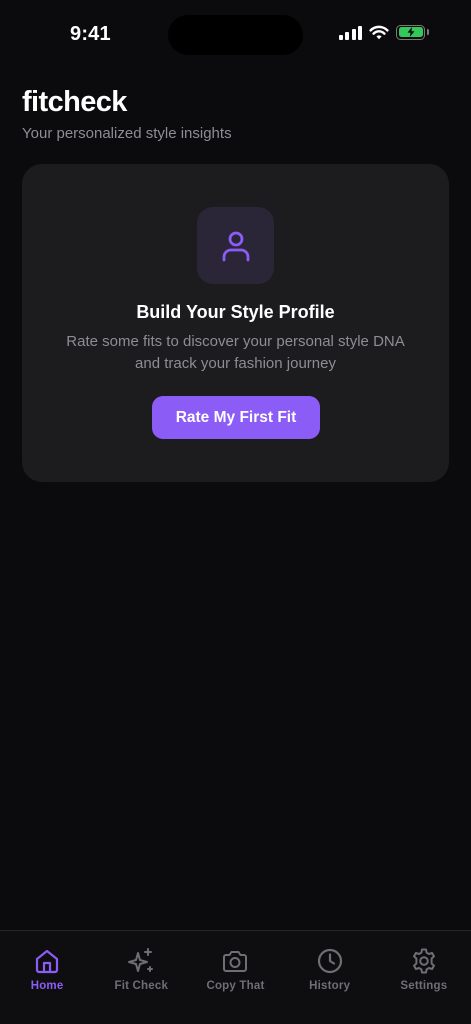  I want to click on tab-history-label: History, so click(330, 986).